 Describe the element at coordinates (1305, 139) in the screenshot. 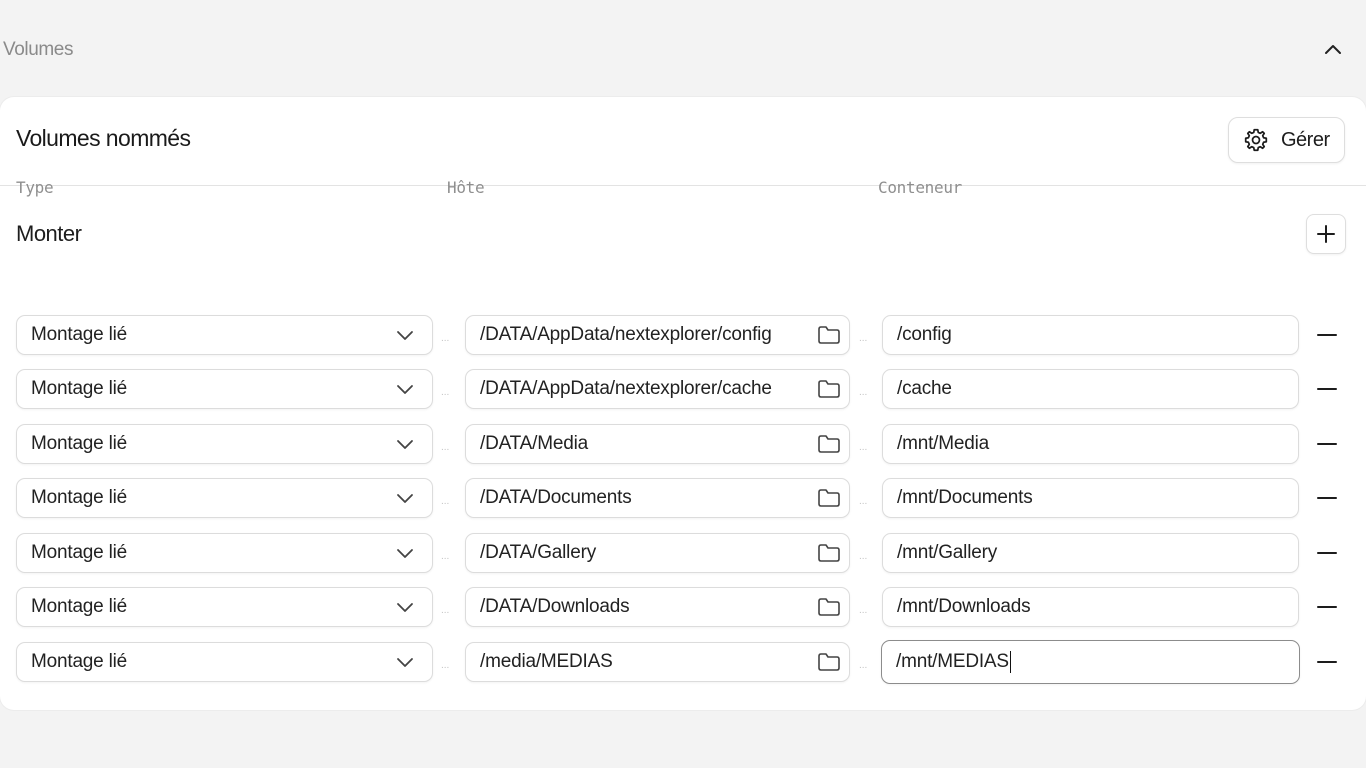

I see `manage-button-label: Gérer` at that location.